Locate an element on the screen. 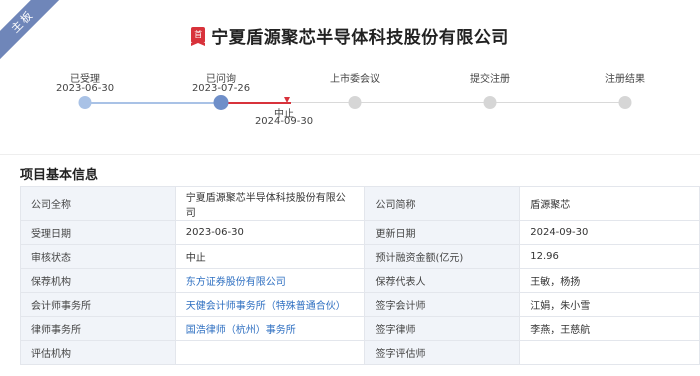  table-row: 审核状态 中止 预计融资金额(亿元) 12.96 is located at coordinates (360, 256).